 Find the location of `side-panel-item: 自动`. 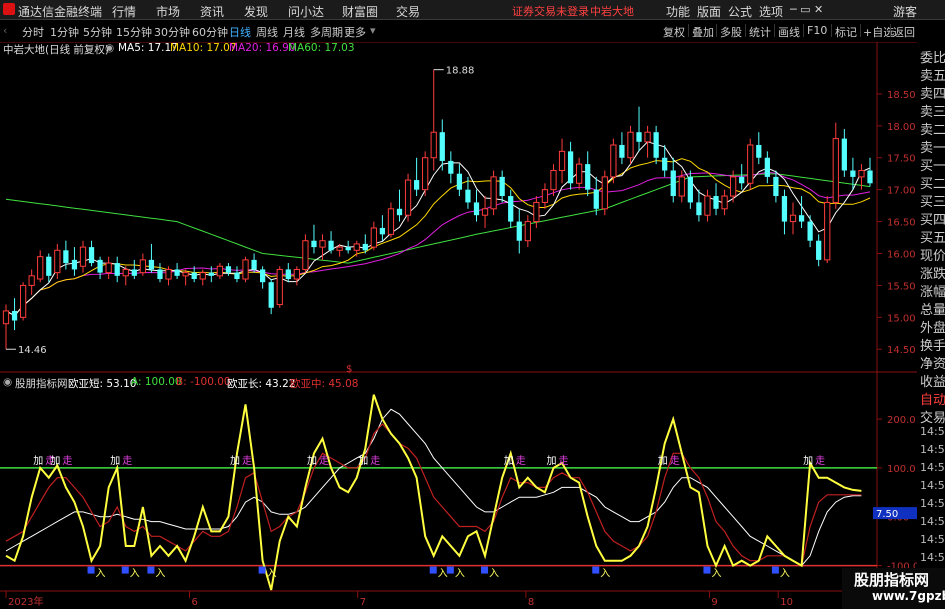

side-panel-item: 自动 is located at coordinates (932, 398).